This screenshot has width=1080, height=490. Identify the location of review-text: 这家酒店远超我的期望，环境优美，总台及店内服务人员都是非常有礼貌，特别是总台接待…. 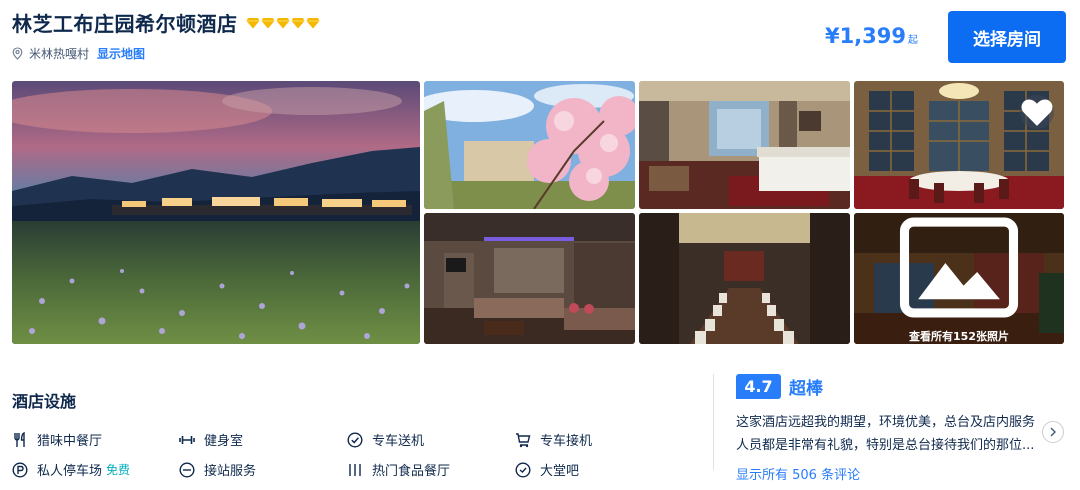
(886, 434).